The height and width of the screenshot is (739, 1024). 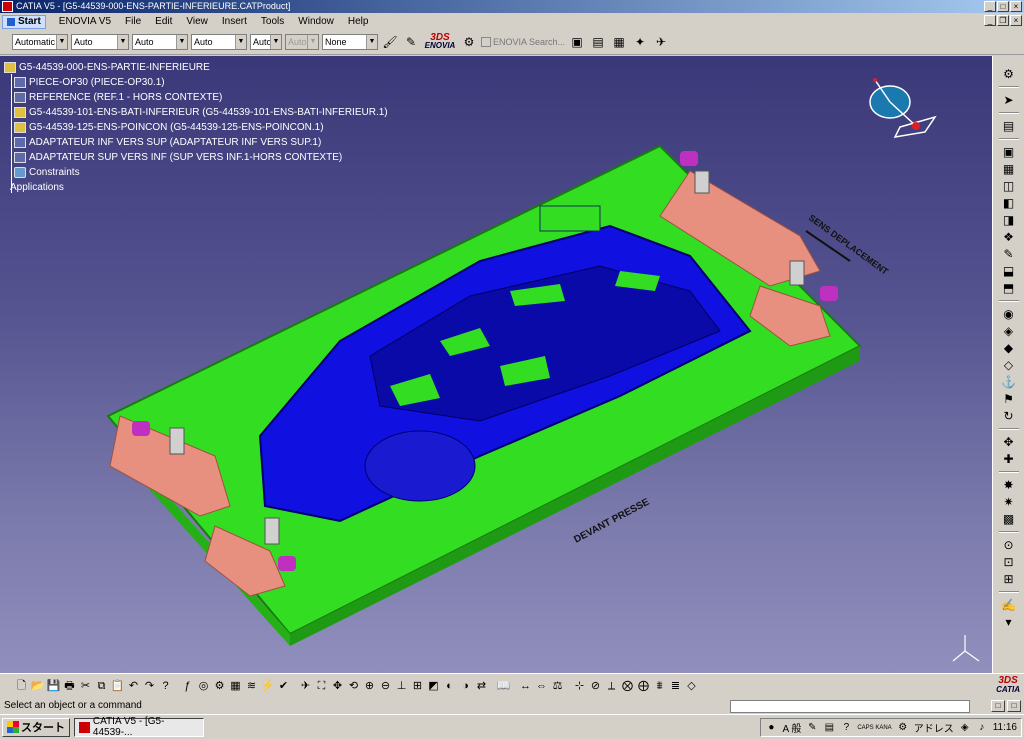 What do you see at coordinates (449, 686) in the screenshot?
I see `shading-icon: ◐` at bounding box center [449, 686].